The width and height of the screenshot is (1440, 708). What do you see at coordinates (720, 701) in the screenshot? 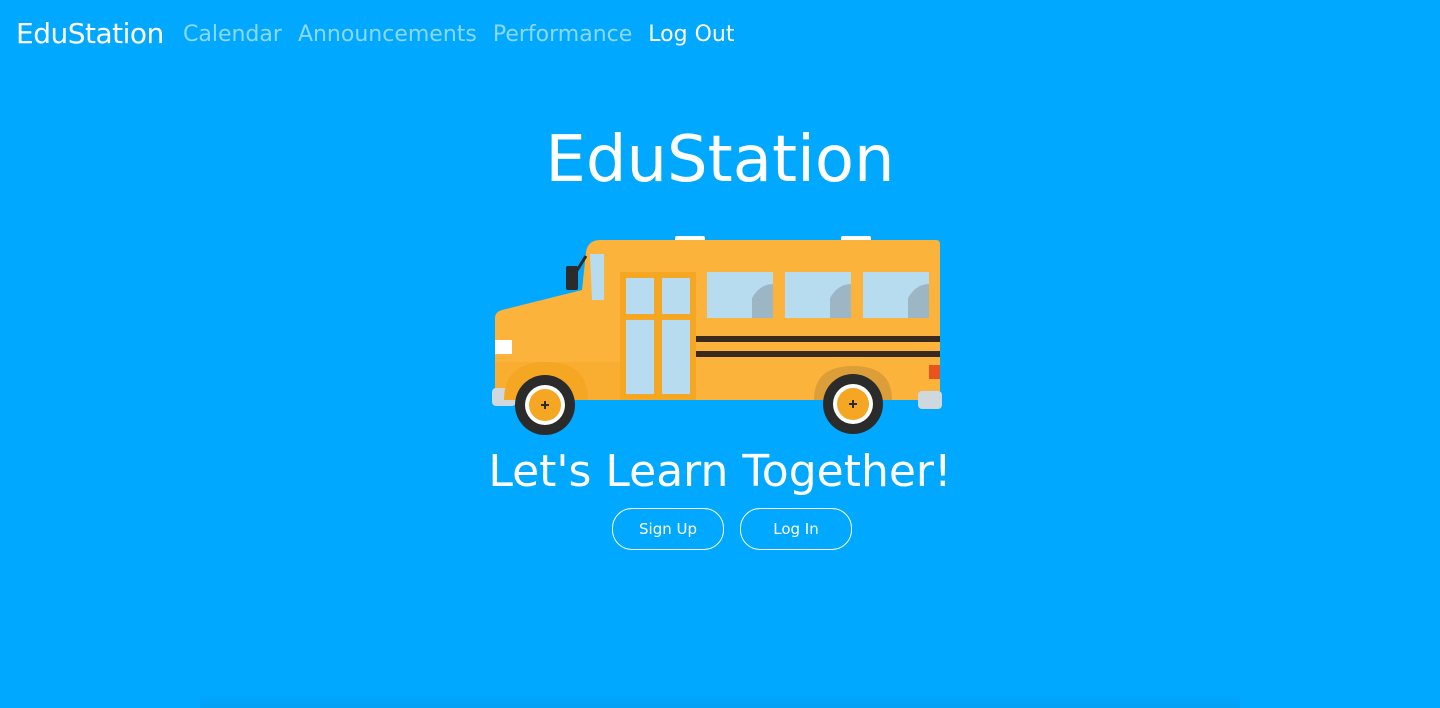
I see `bottom-shadow` at bounding box center [720, 701].